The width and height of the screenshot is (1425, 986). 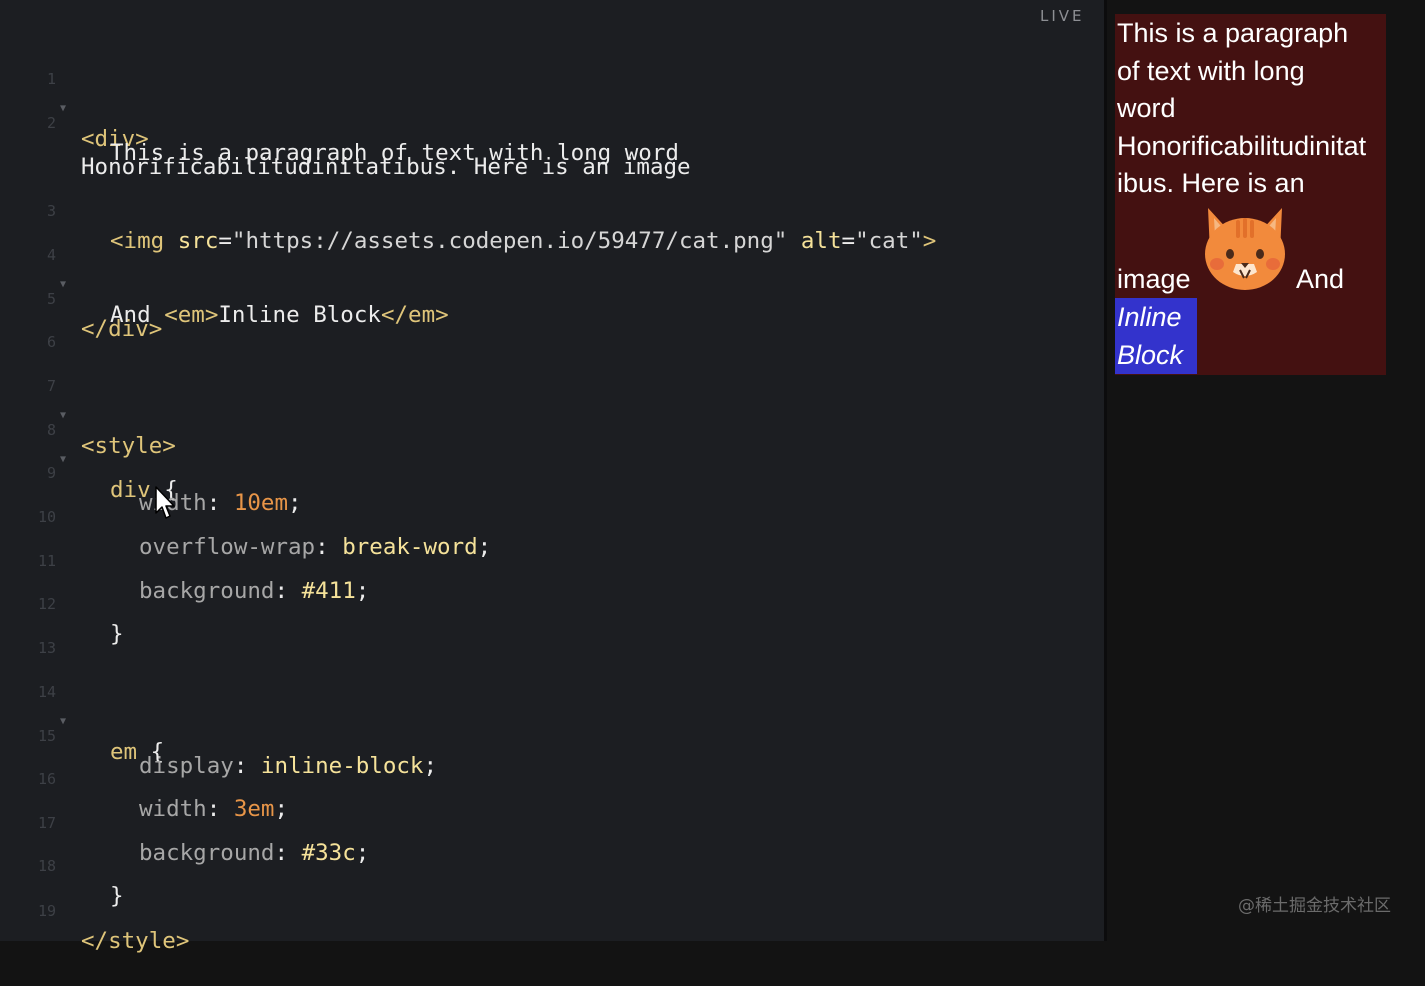 I want to click on pane-divider, so click(x=1105, y=470).